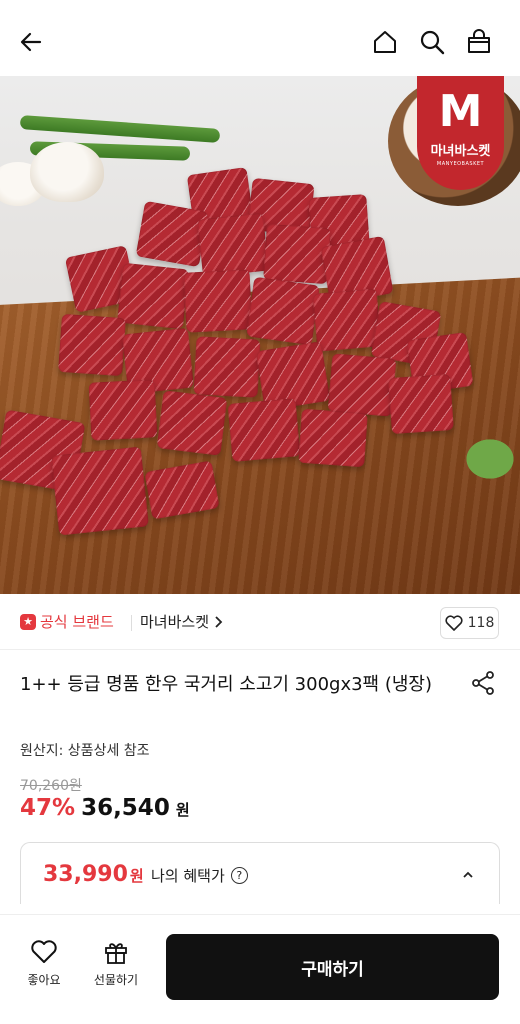  Describe the element at coordinates (481, 623) in the screenshot. I see `like-count-value: 118` at that location.